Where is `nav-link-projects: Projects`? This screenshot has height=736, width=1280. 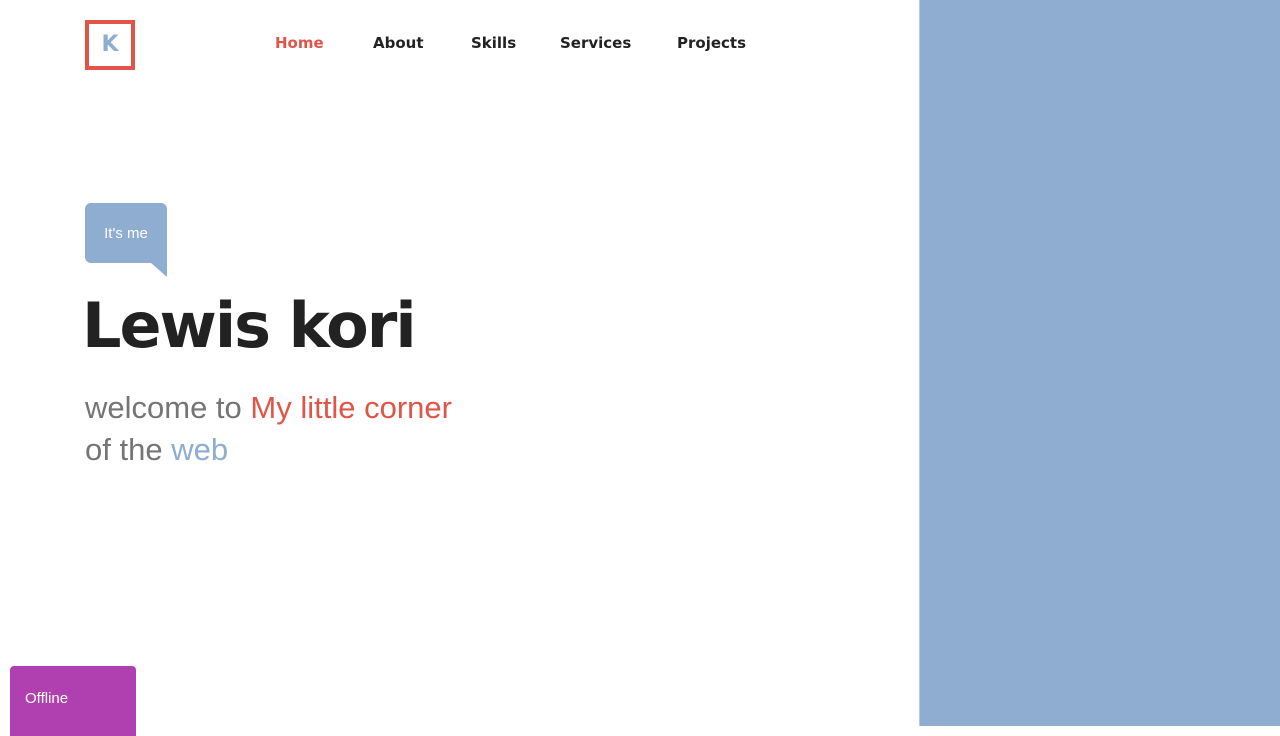
nav-link-projects: Projects is located at coordinates (711, 43).